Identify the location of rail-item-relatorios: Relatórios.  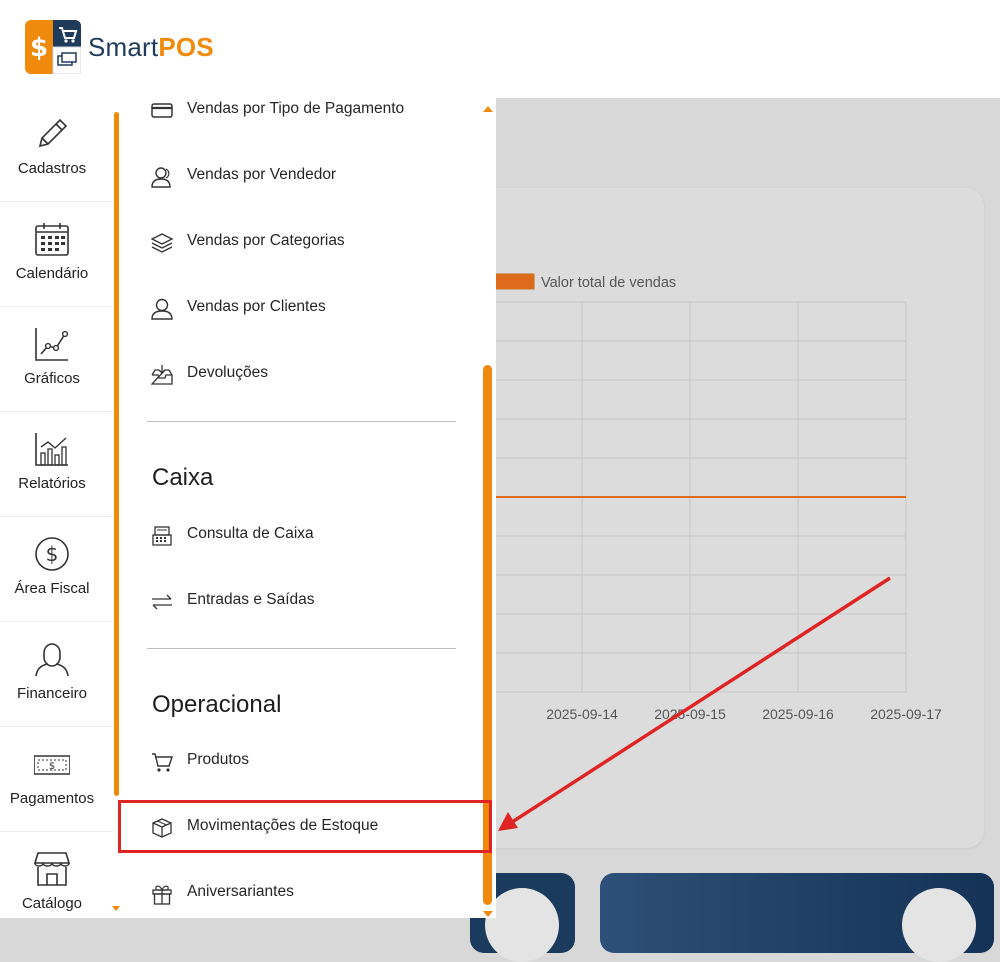
(56, 465).